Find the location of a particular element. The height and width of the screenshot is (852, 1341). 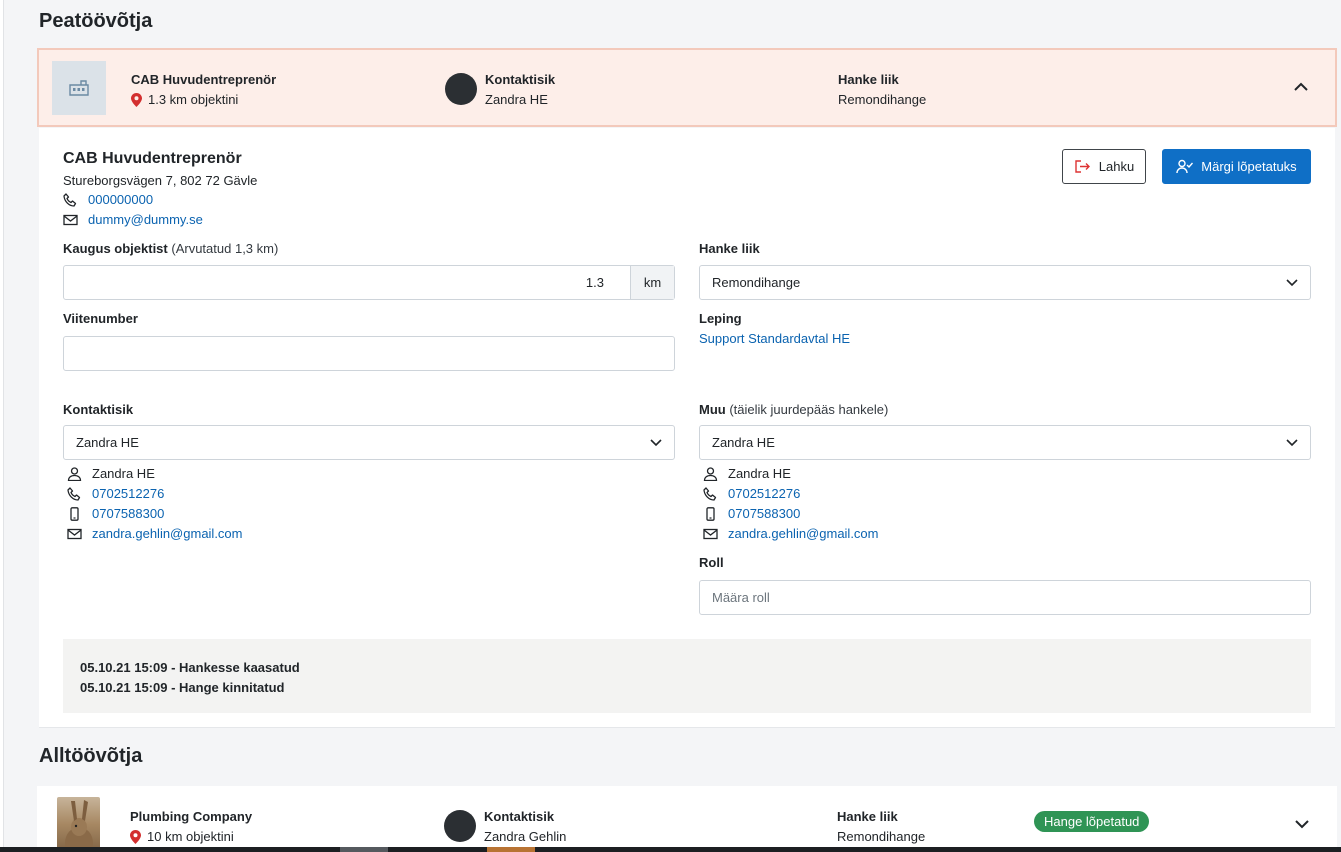

distance-field-label: Kaugus objektist (Arvutatud 1,3 km) is located at coordinates (170, 248).